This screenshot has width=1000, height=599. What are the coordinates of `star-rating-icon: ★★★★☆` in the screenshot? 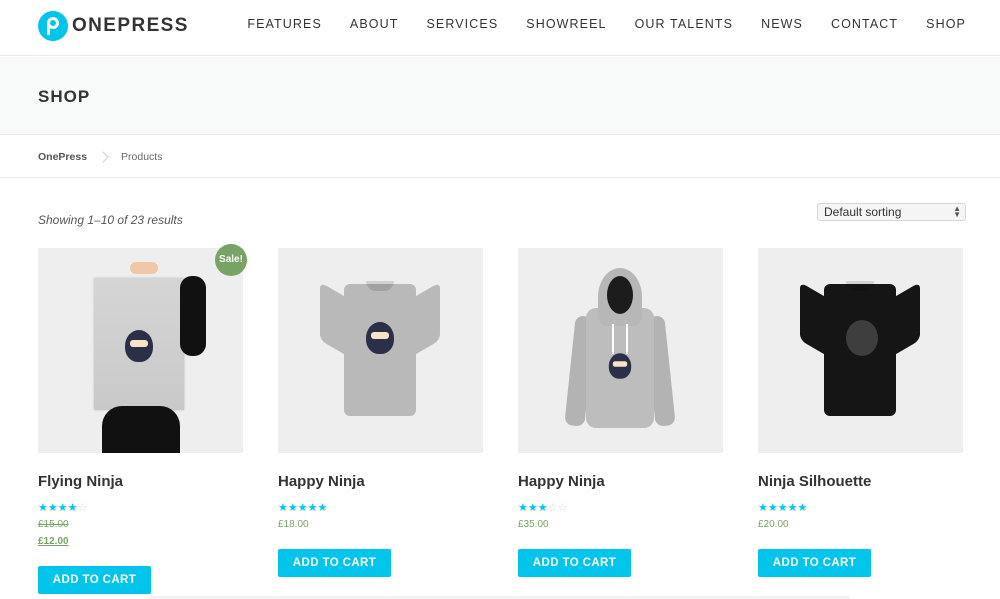 It's located at (63, 508).